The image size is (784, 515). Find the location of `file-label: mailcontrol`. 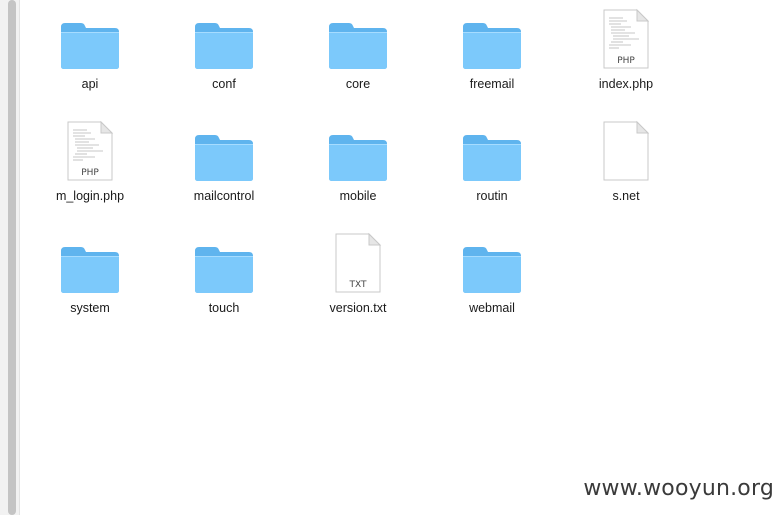

file-label: mailcontrol is located at coordinates (224, 196).